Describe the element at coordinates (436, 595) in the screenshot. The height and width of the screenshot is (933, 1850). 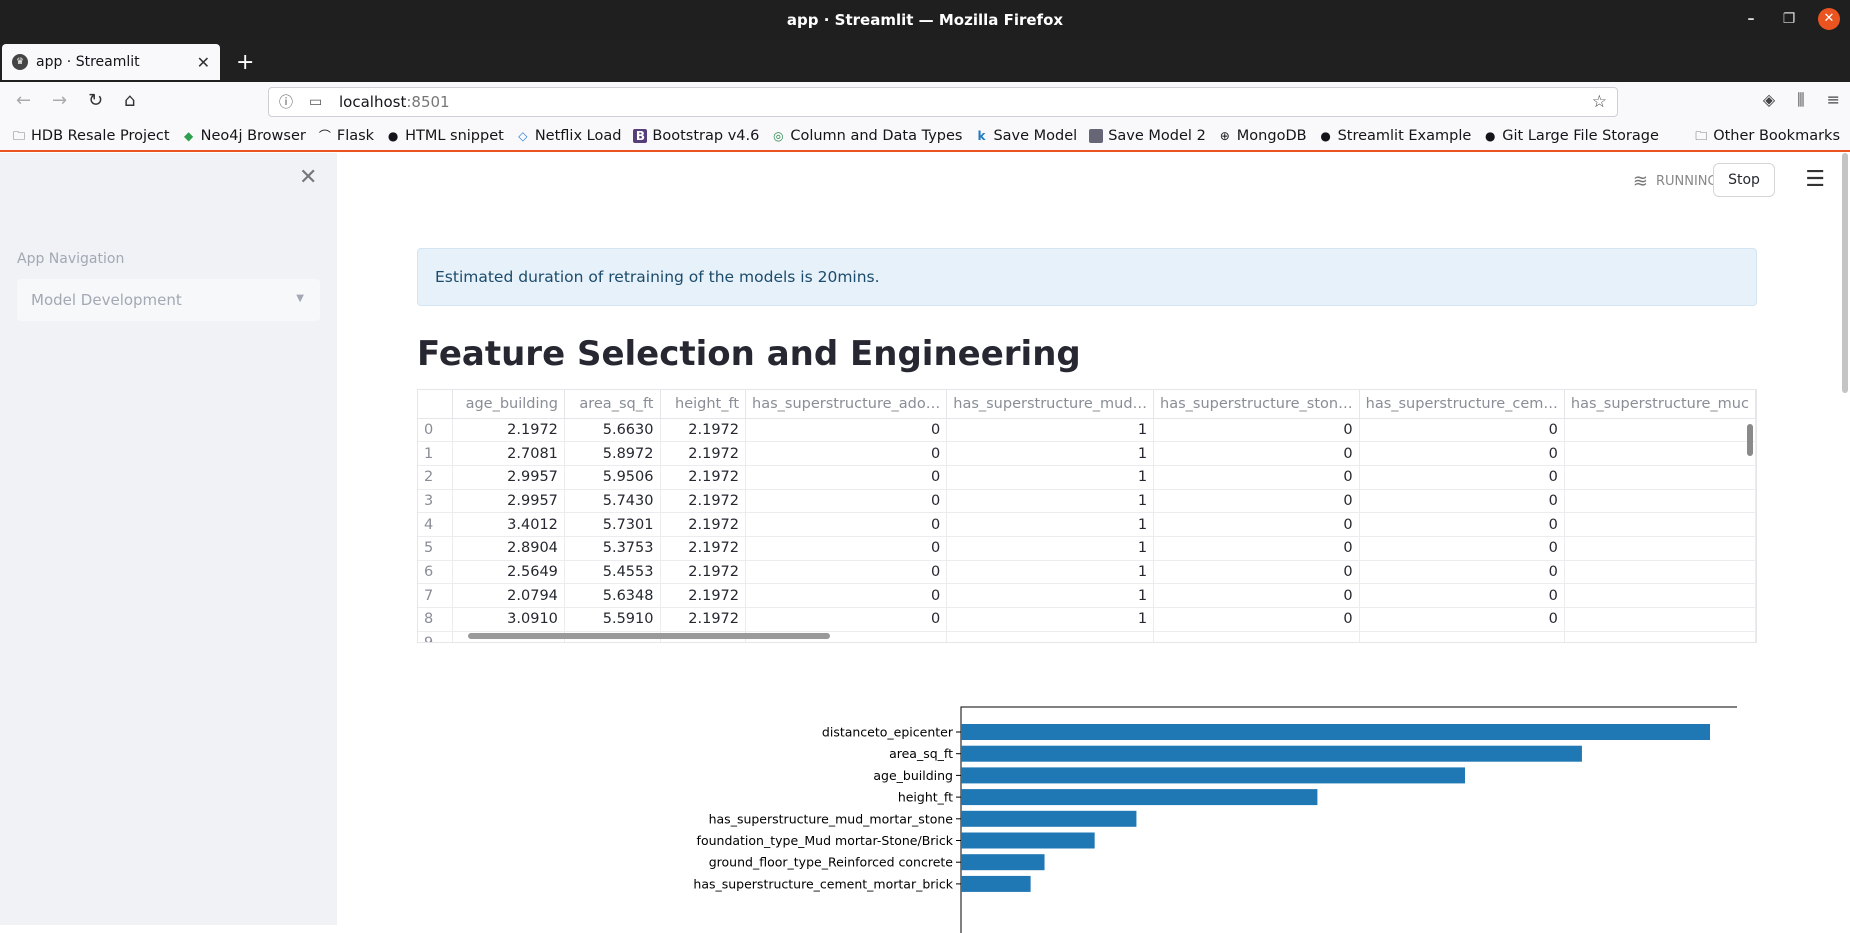
I see `row-index: 7` at that location.